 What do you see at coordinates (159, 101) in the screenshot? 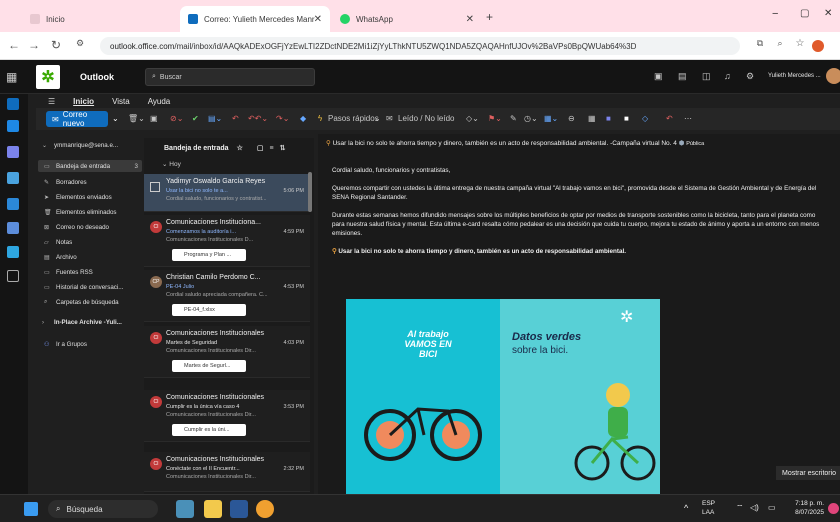
I see `tab-ayuda: Ayuda` at bounding box center [159, 101].